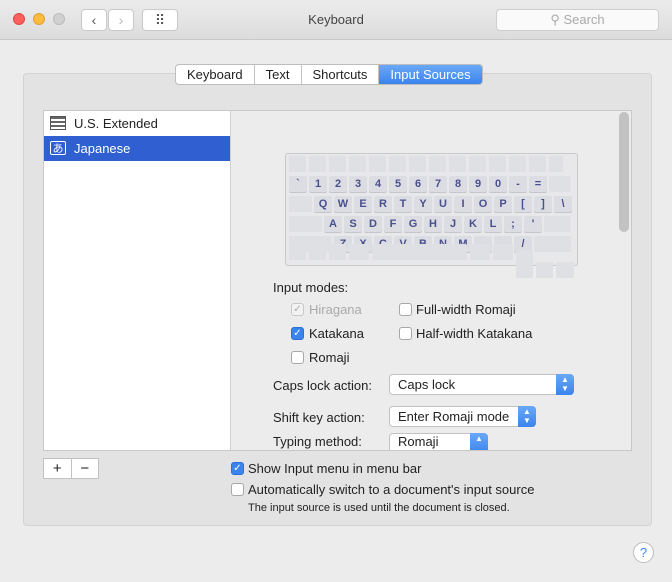  Describe the element at coordinates (423, 204) in the screenshot. I see `key: Y` at that location.